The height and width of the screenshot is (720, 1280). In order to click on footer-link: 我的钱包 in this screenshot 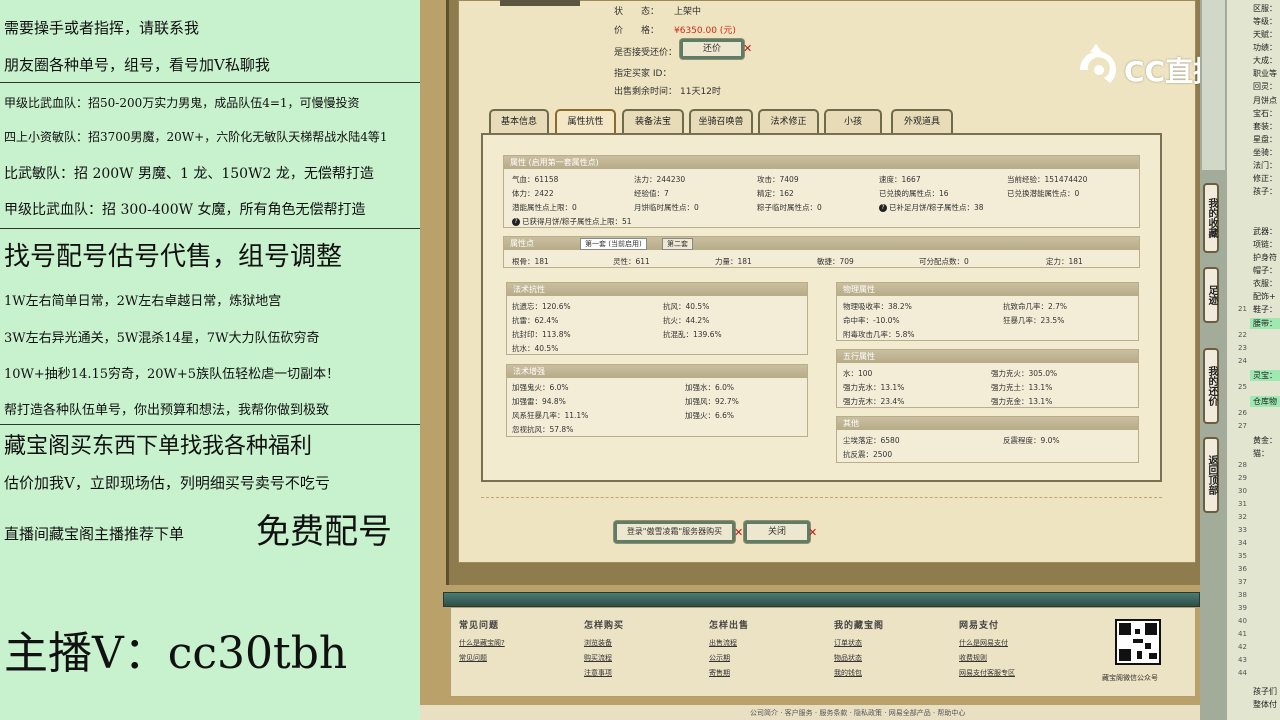, I will do `click(848, 673)`.